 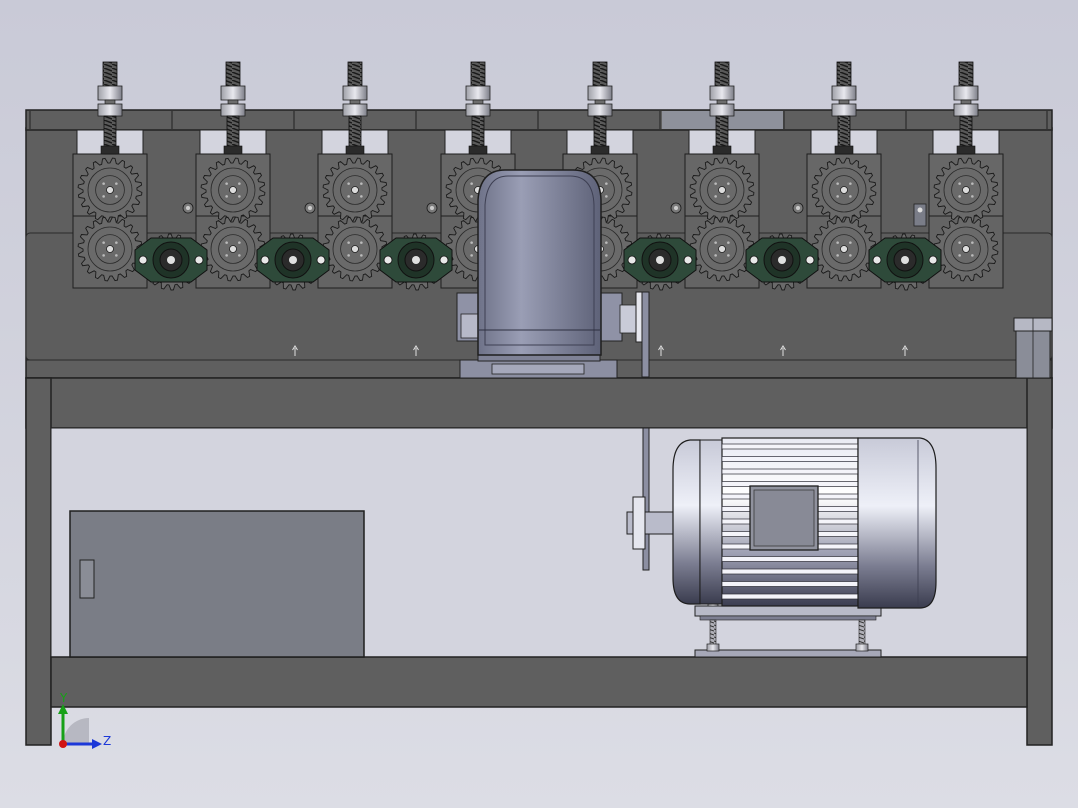 I want to click on motor-base-plate, so click(x=788, y=653).